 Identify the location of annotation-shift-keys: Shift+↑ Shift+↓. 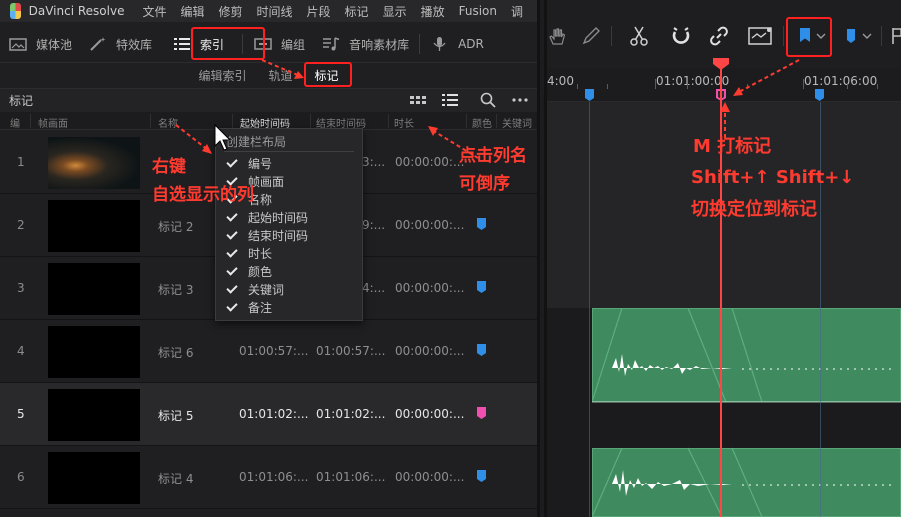
(773, 177).